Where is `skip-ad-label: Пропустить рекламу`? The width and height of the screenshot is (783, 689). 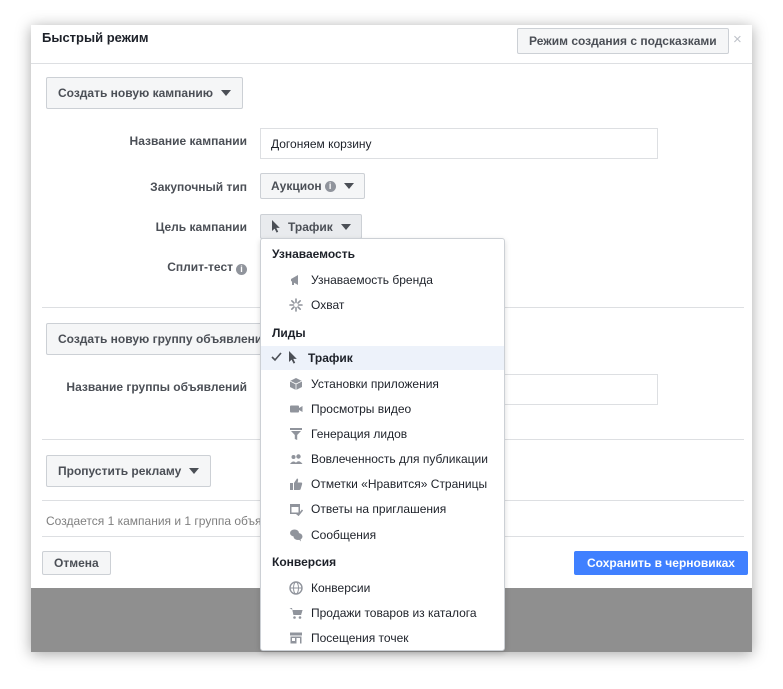 skip-ad-label: Пропустить рекламу is located at coordinates (120, 471).